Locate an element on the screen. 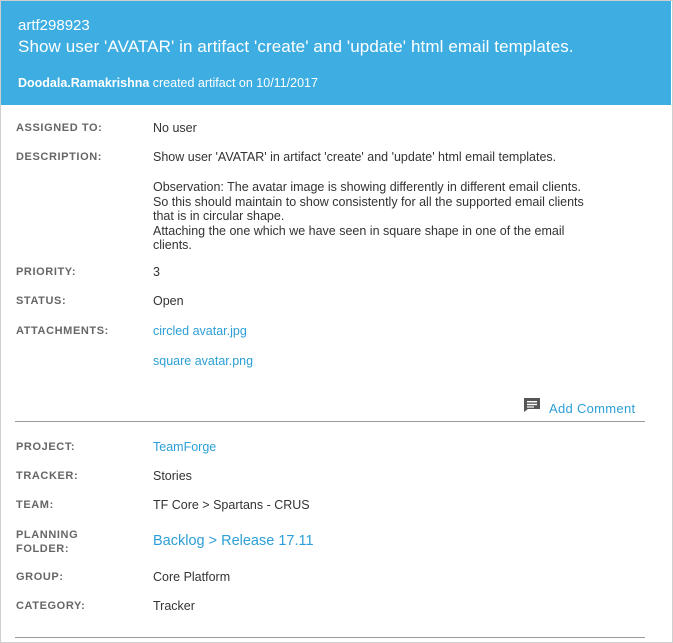  attachment-link: circled avatar.jpg is located at coordinates (398, 331).